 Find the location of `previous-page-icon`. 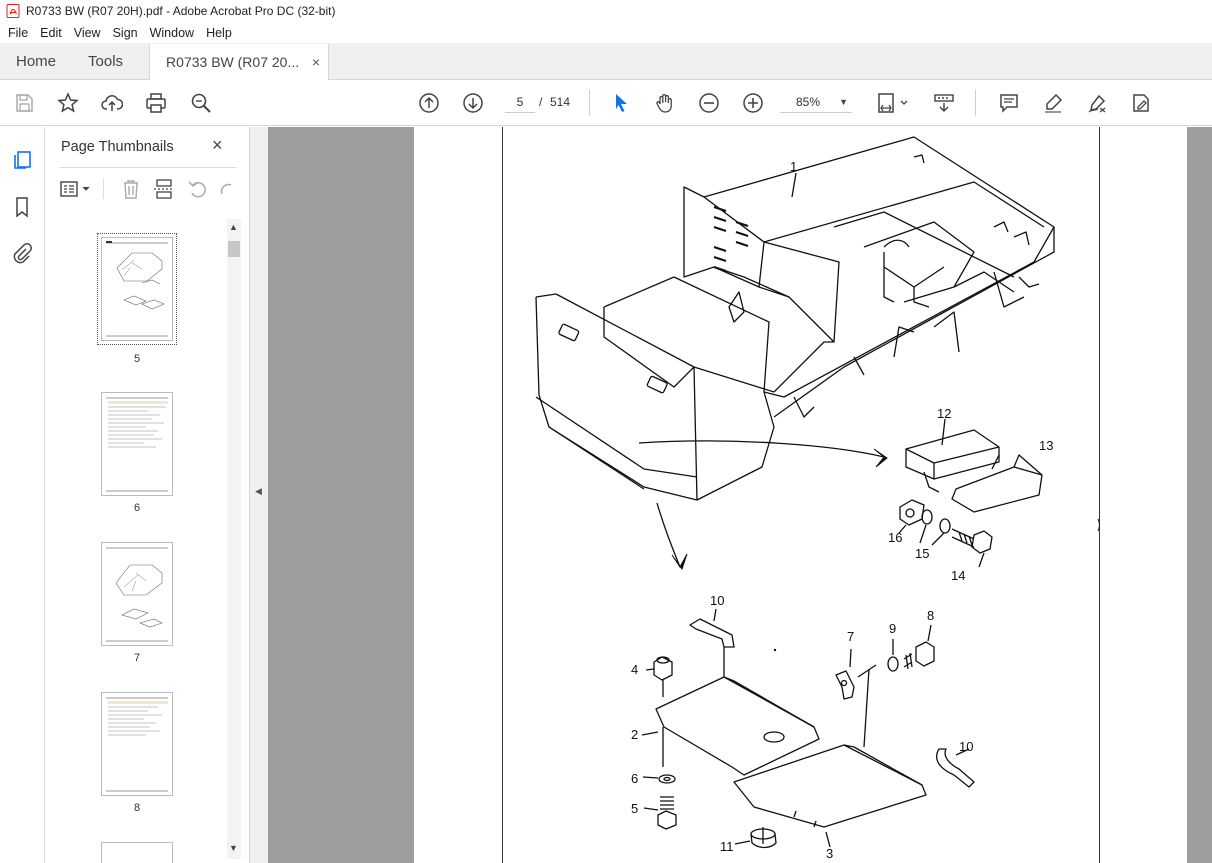

previous-page-icon is located at coordinates (429, 103).